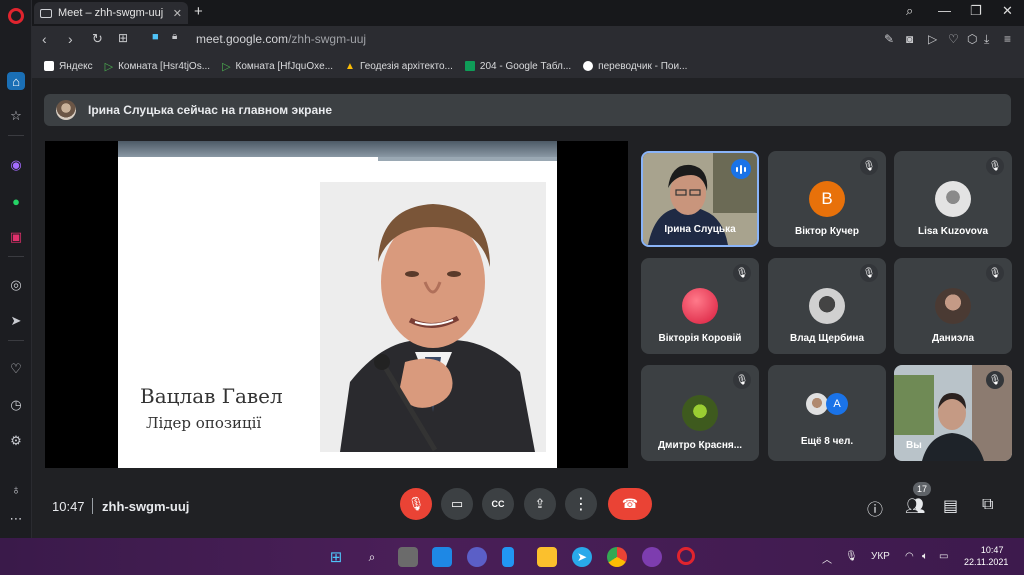  I want to click on bookmark-yandex: Яндекс, so click(68, 66).